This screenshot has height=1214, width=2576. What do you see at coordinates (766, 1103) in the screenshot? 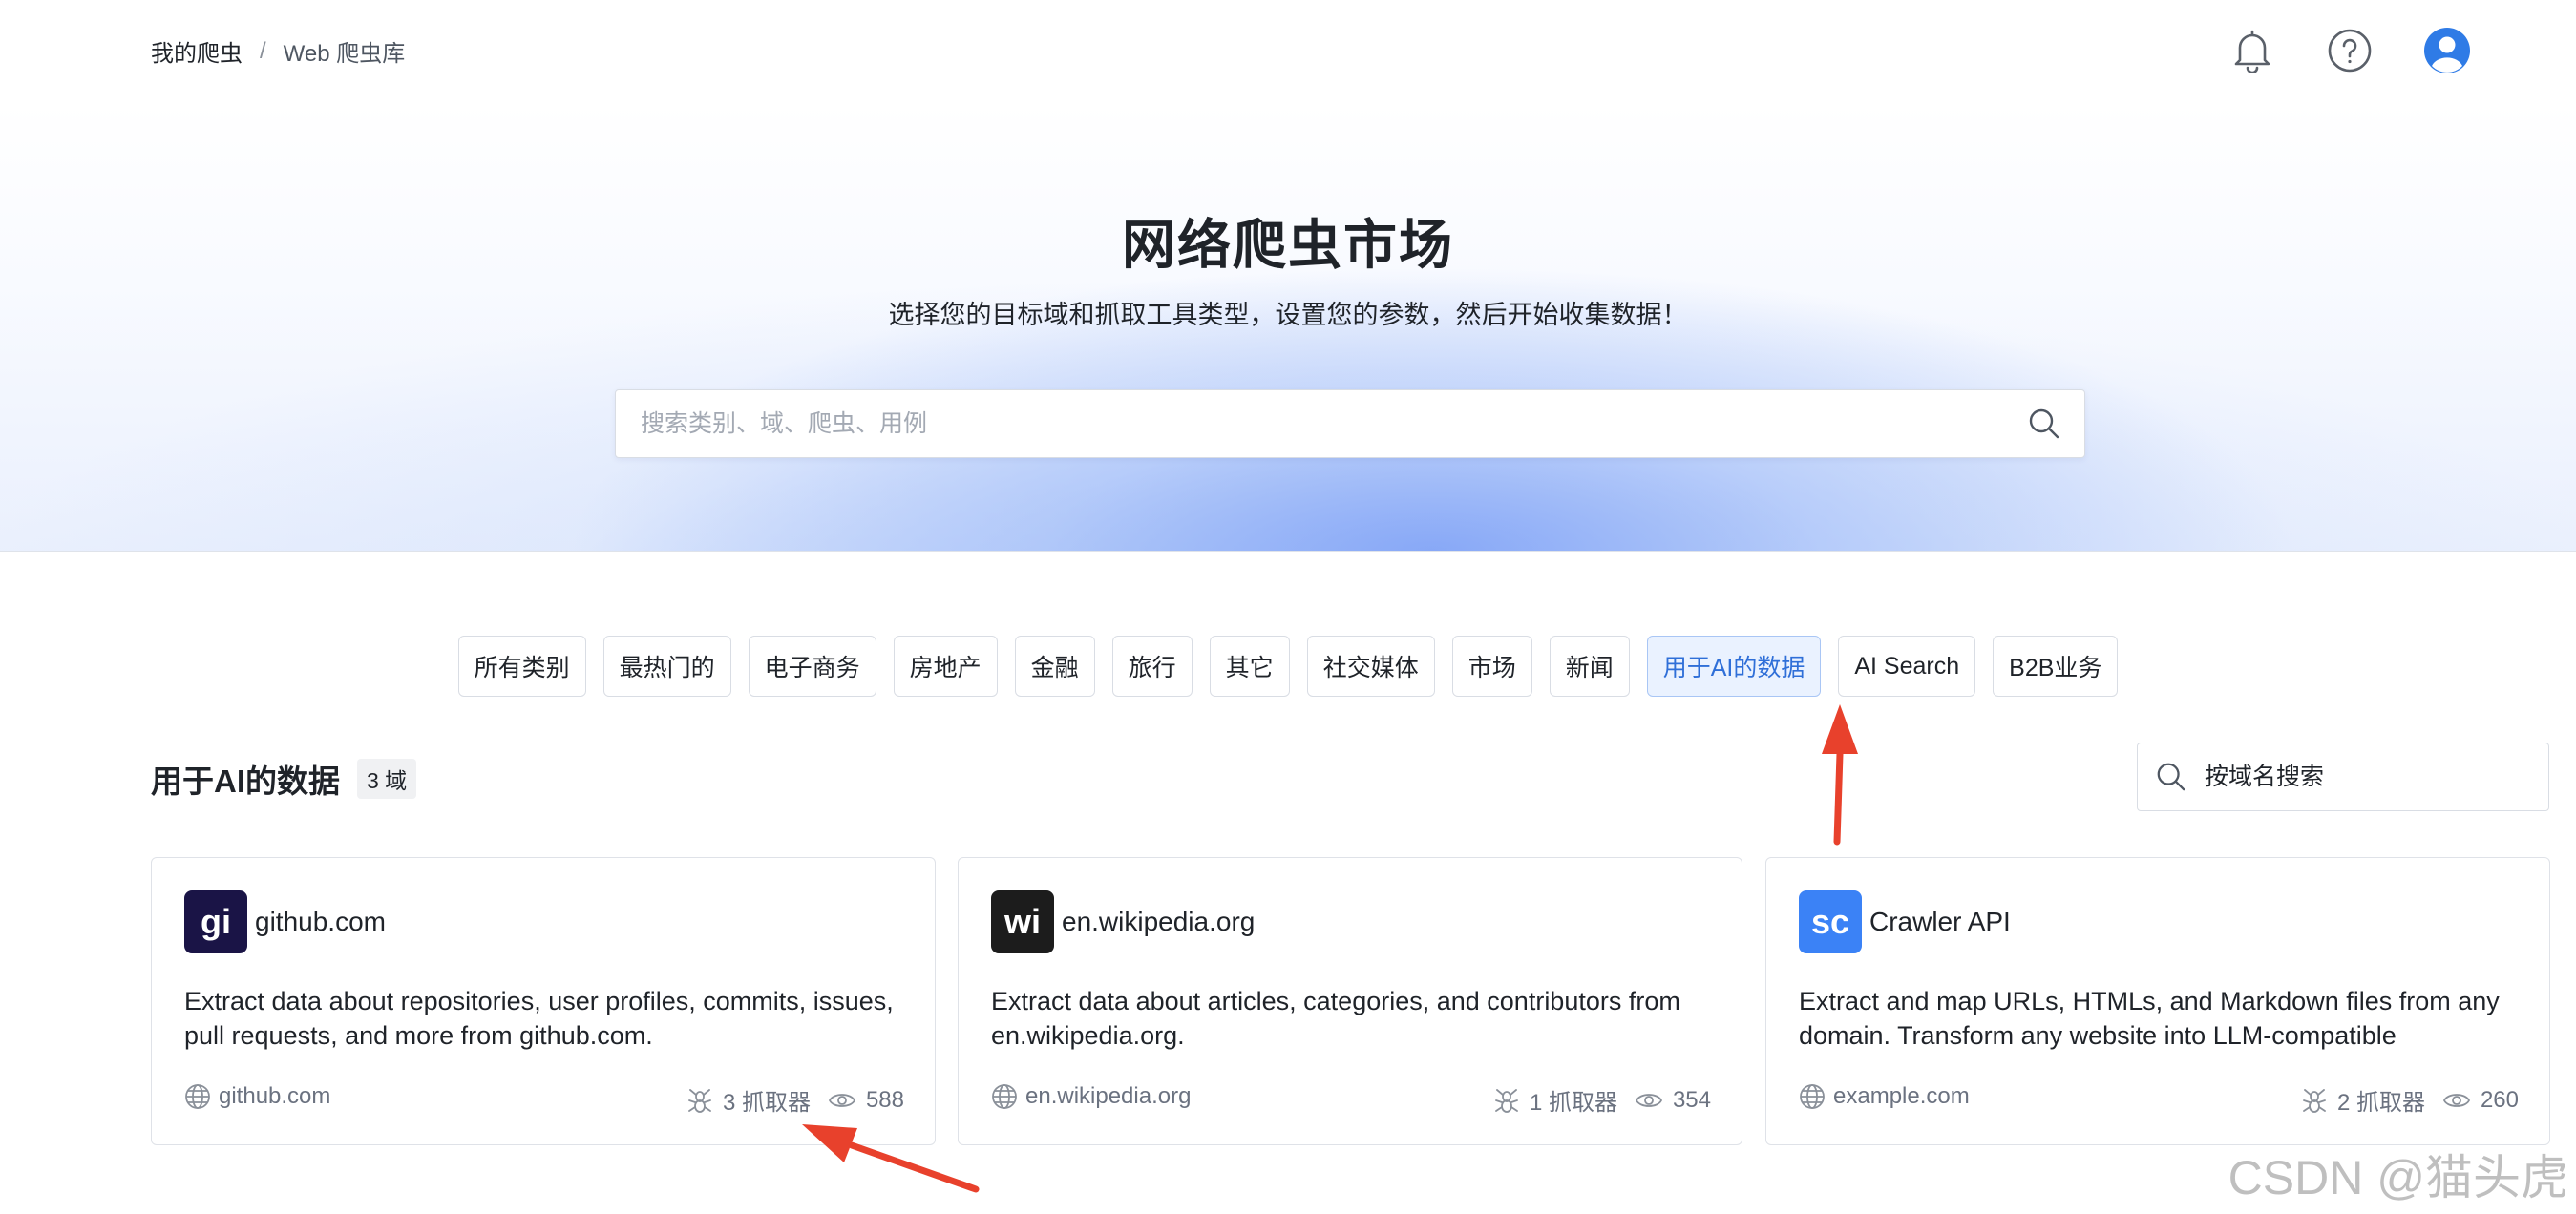
I see `scraper-count: 3 抓取器` at bounding box center [766, 1103].